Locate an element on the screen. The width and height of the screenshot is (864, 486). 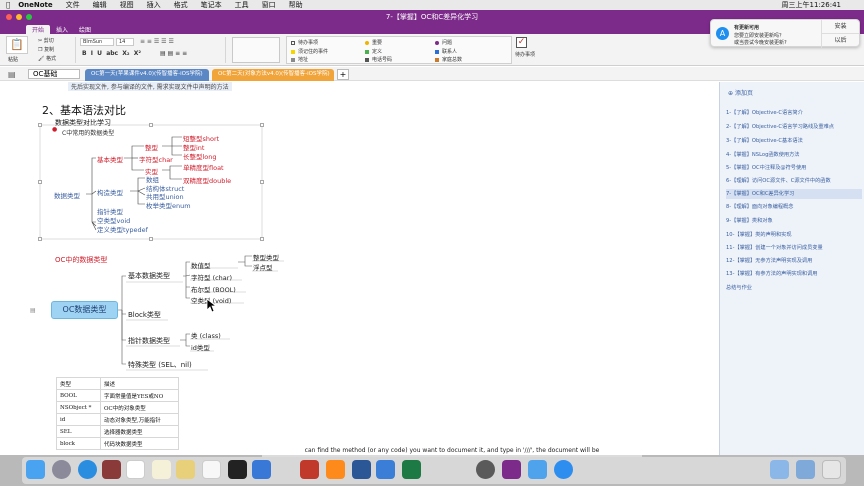
menu-insert: 插入 is located at coordinates (154, 5).